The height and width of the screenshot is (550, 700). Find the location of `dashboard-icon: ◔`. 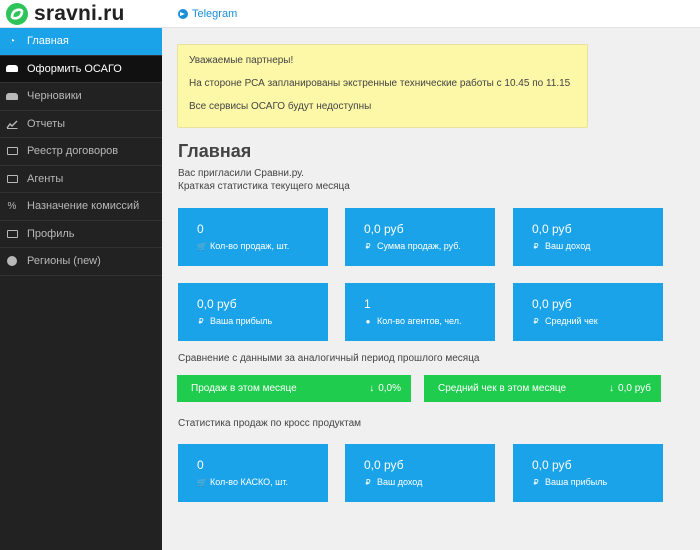

dashboard-icon: ◔ is located at coordinates (12, 41).